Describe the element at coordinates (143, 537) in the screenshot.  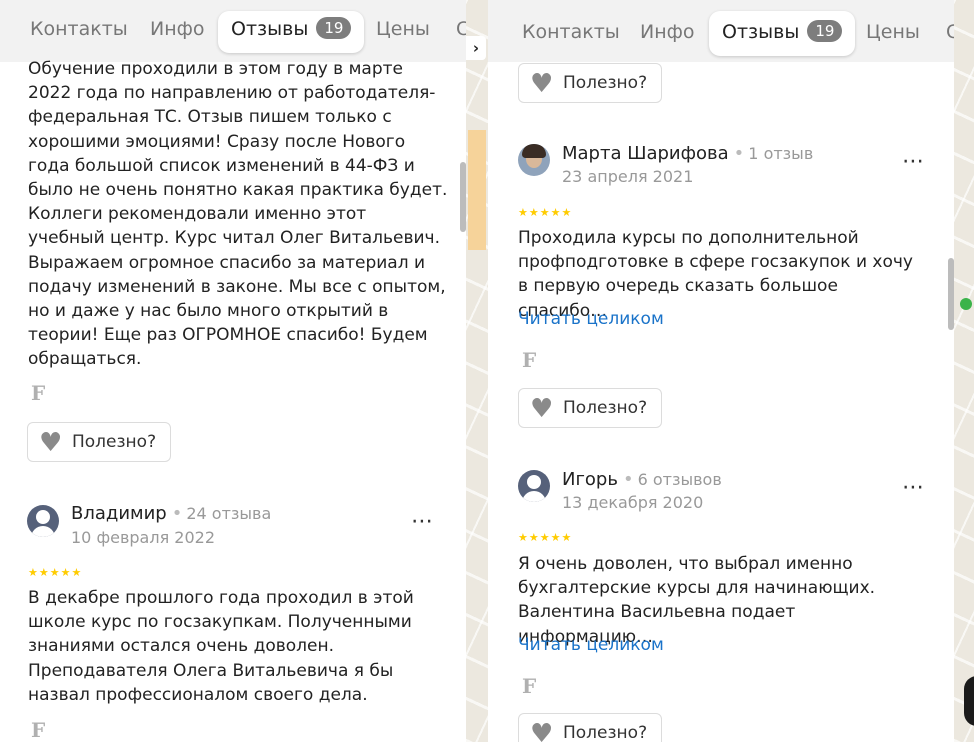
I see `review-date: 10 февраля 2022` at that location.